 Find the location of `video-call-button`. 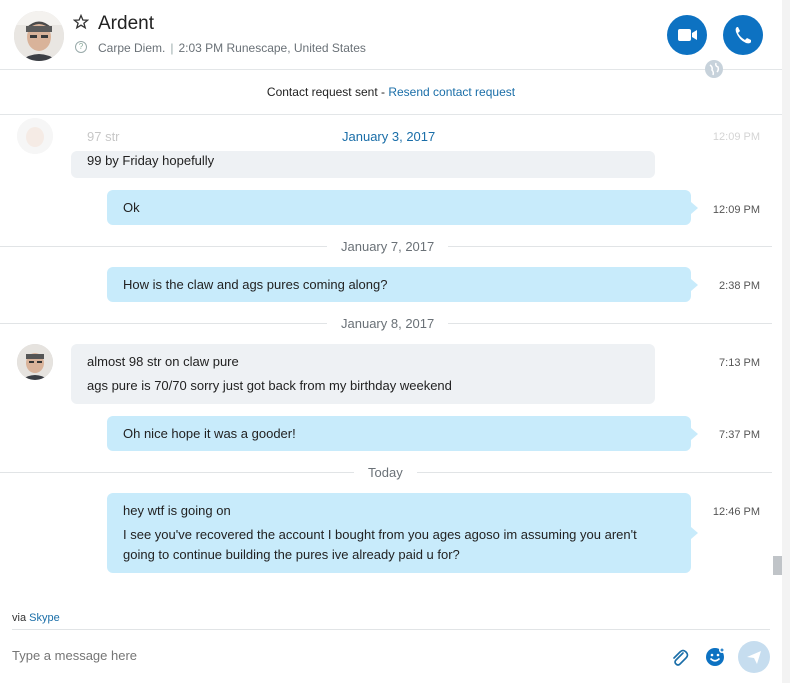

video-call-button is located at coordinates (687, 35).